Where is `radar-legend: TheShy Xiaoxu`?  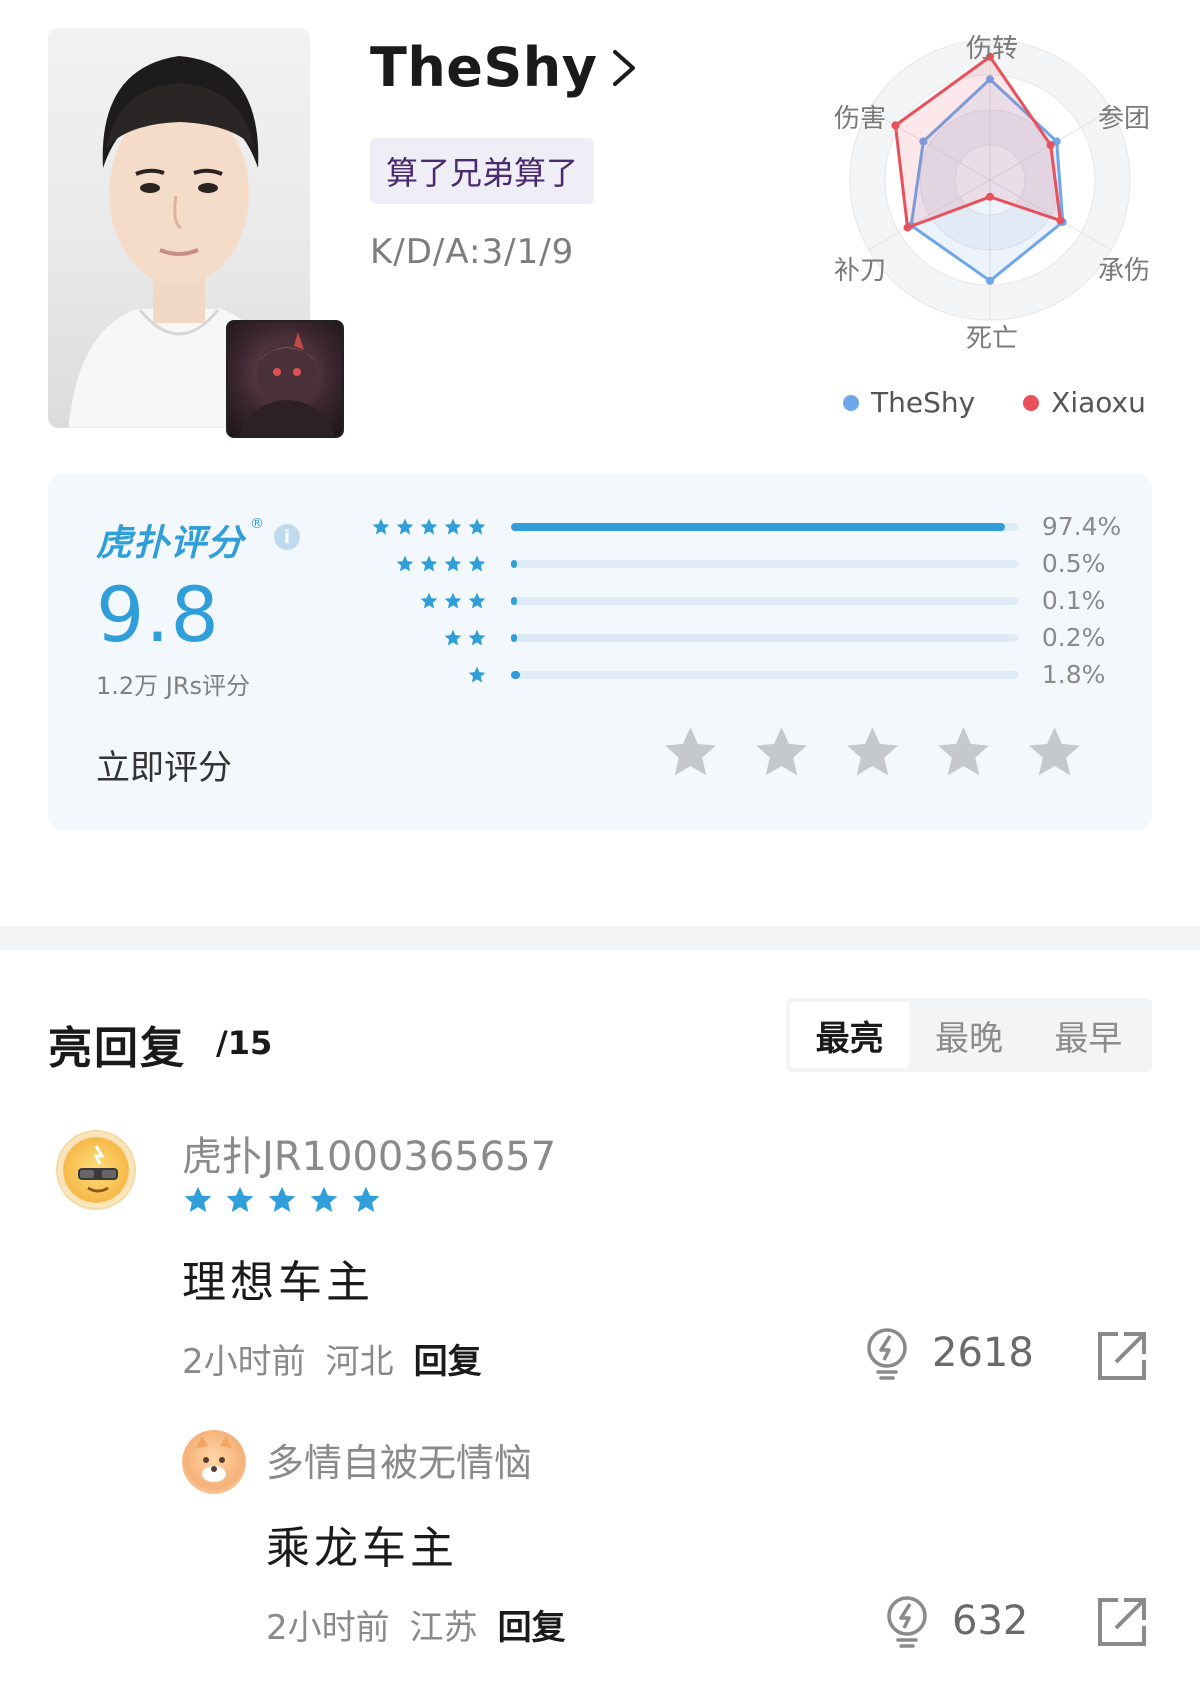
radar-legend: TheShy Xiaoxu is located at coordinates (994, 402).